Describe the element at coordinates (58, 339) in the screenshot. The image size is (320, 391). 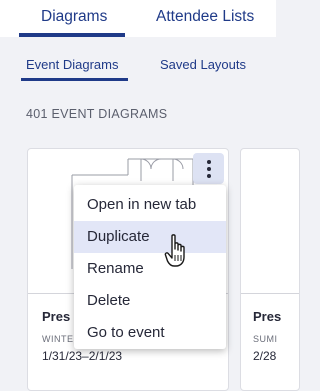
I see `diagram-season: WINTE` at that location.